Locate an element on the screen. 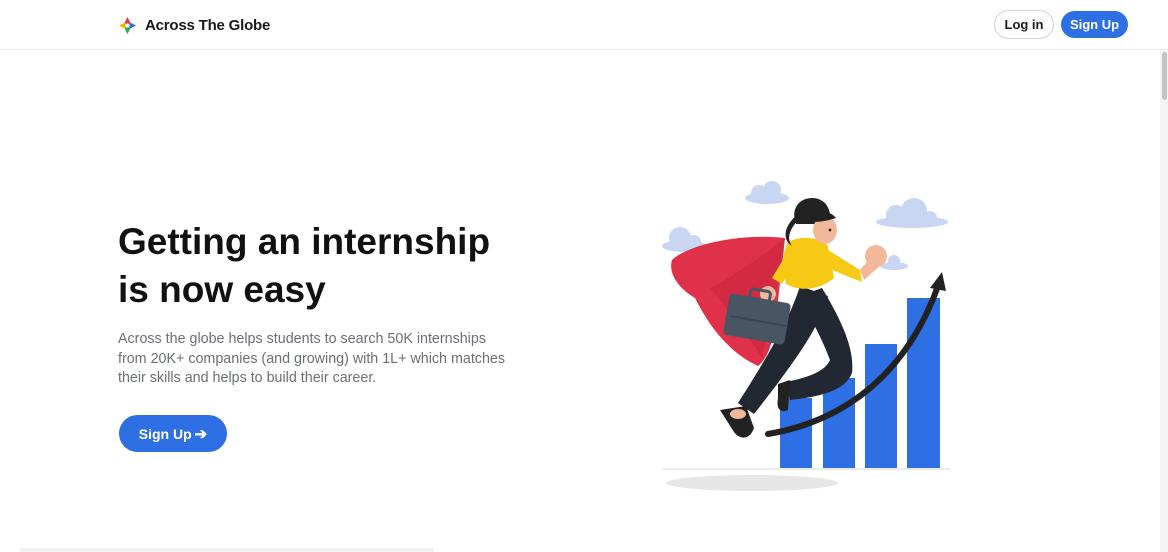  nav-signup-button: Sign Up is located at coordinates (1094, 24).